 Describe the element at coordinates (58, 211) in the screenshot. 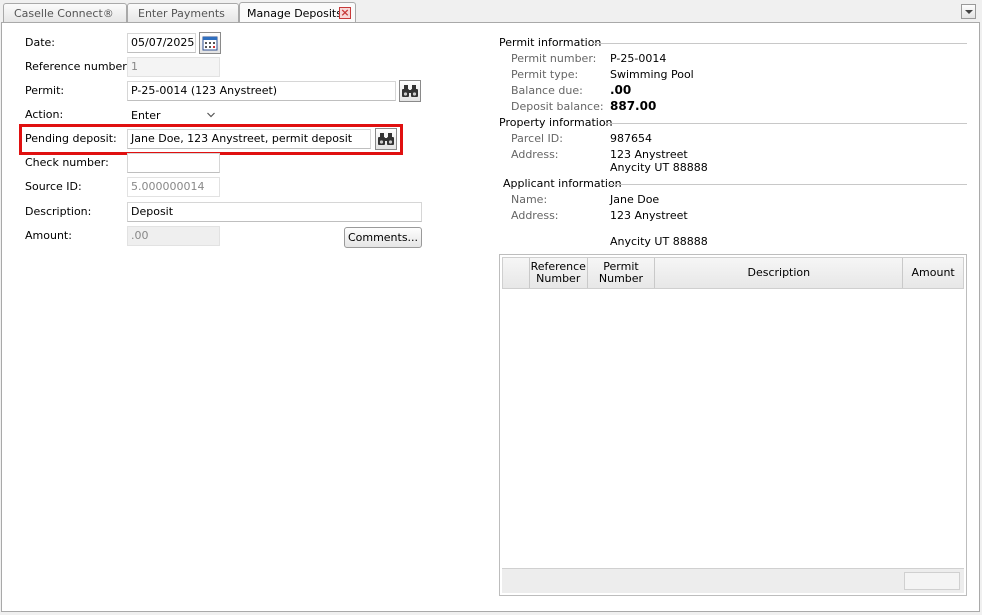

I see `description-label: Description:` at that location.